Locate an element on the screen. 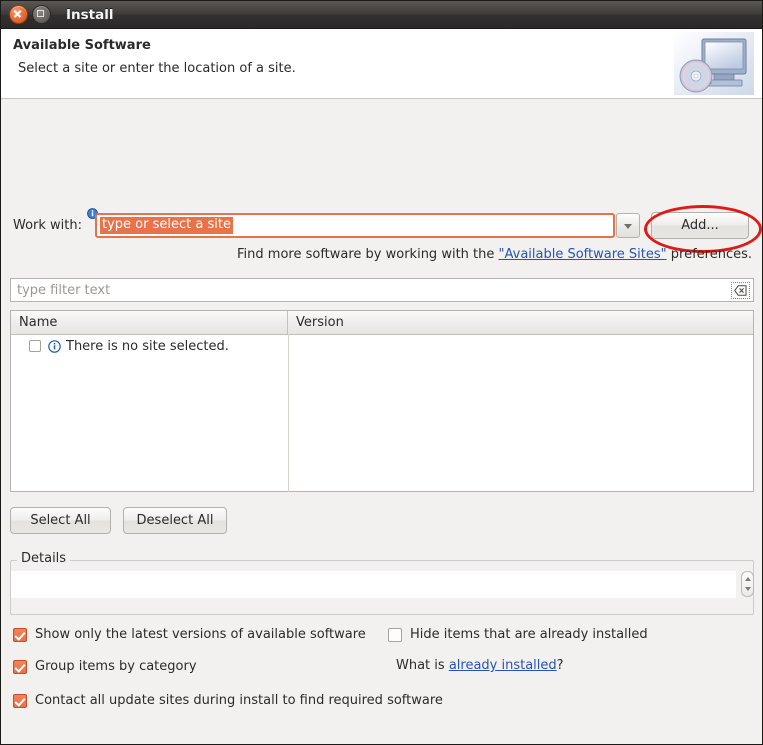 The height and width of the screenshot is (745, 763). row-checkbox is located at coordinates (35, 346).